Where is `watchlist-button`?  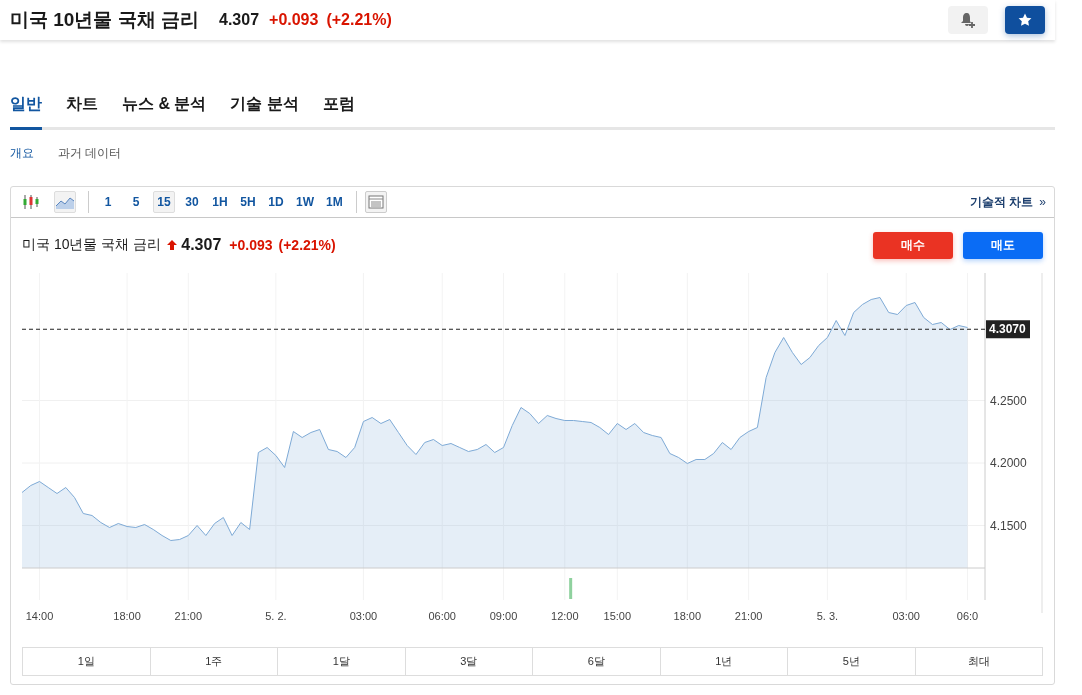
watchlist-button is located at coordinates (1025, 20).